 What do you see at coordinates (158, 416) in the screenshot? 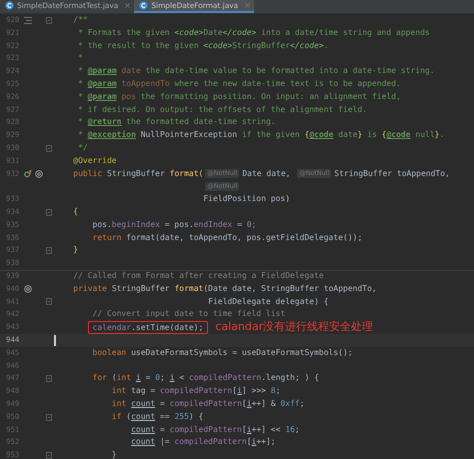
I see `code-line: if (count == 255) {` at bounding box center [158, 416].